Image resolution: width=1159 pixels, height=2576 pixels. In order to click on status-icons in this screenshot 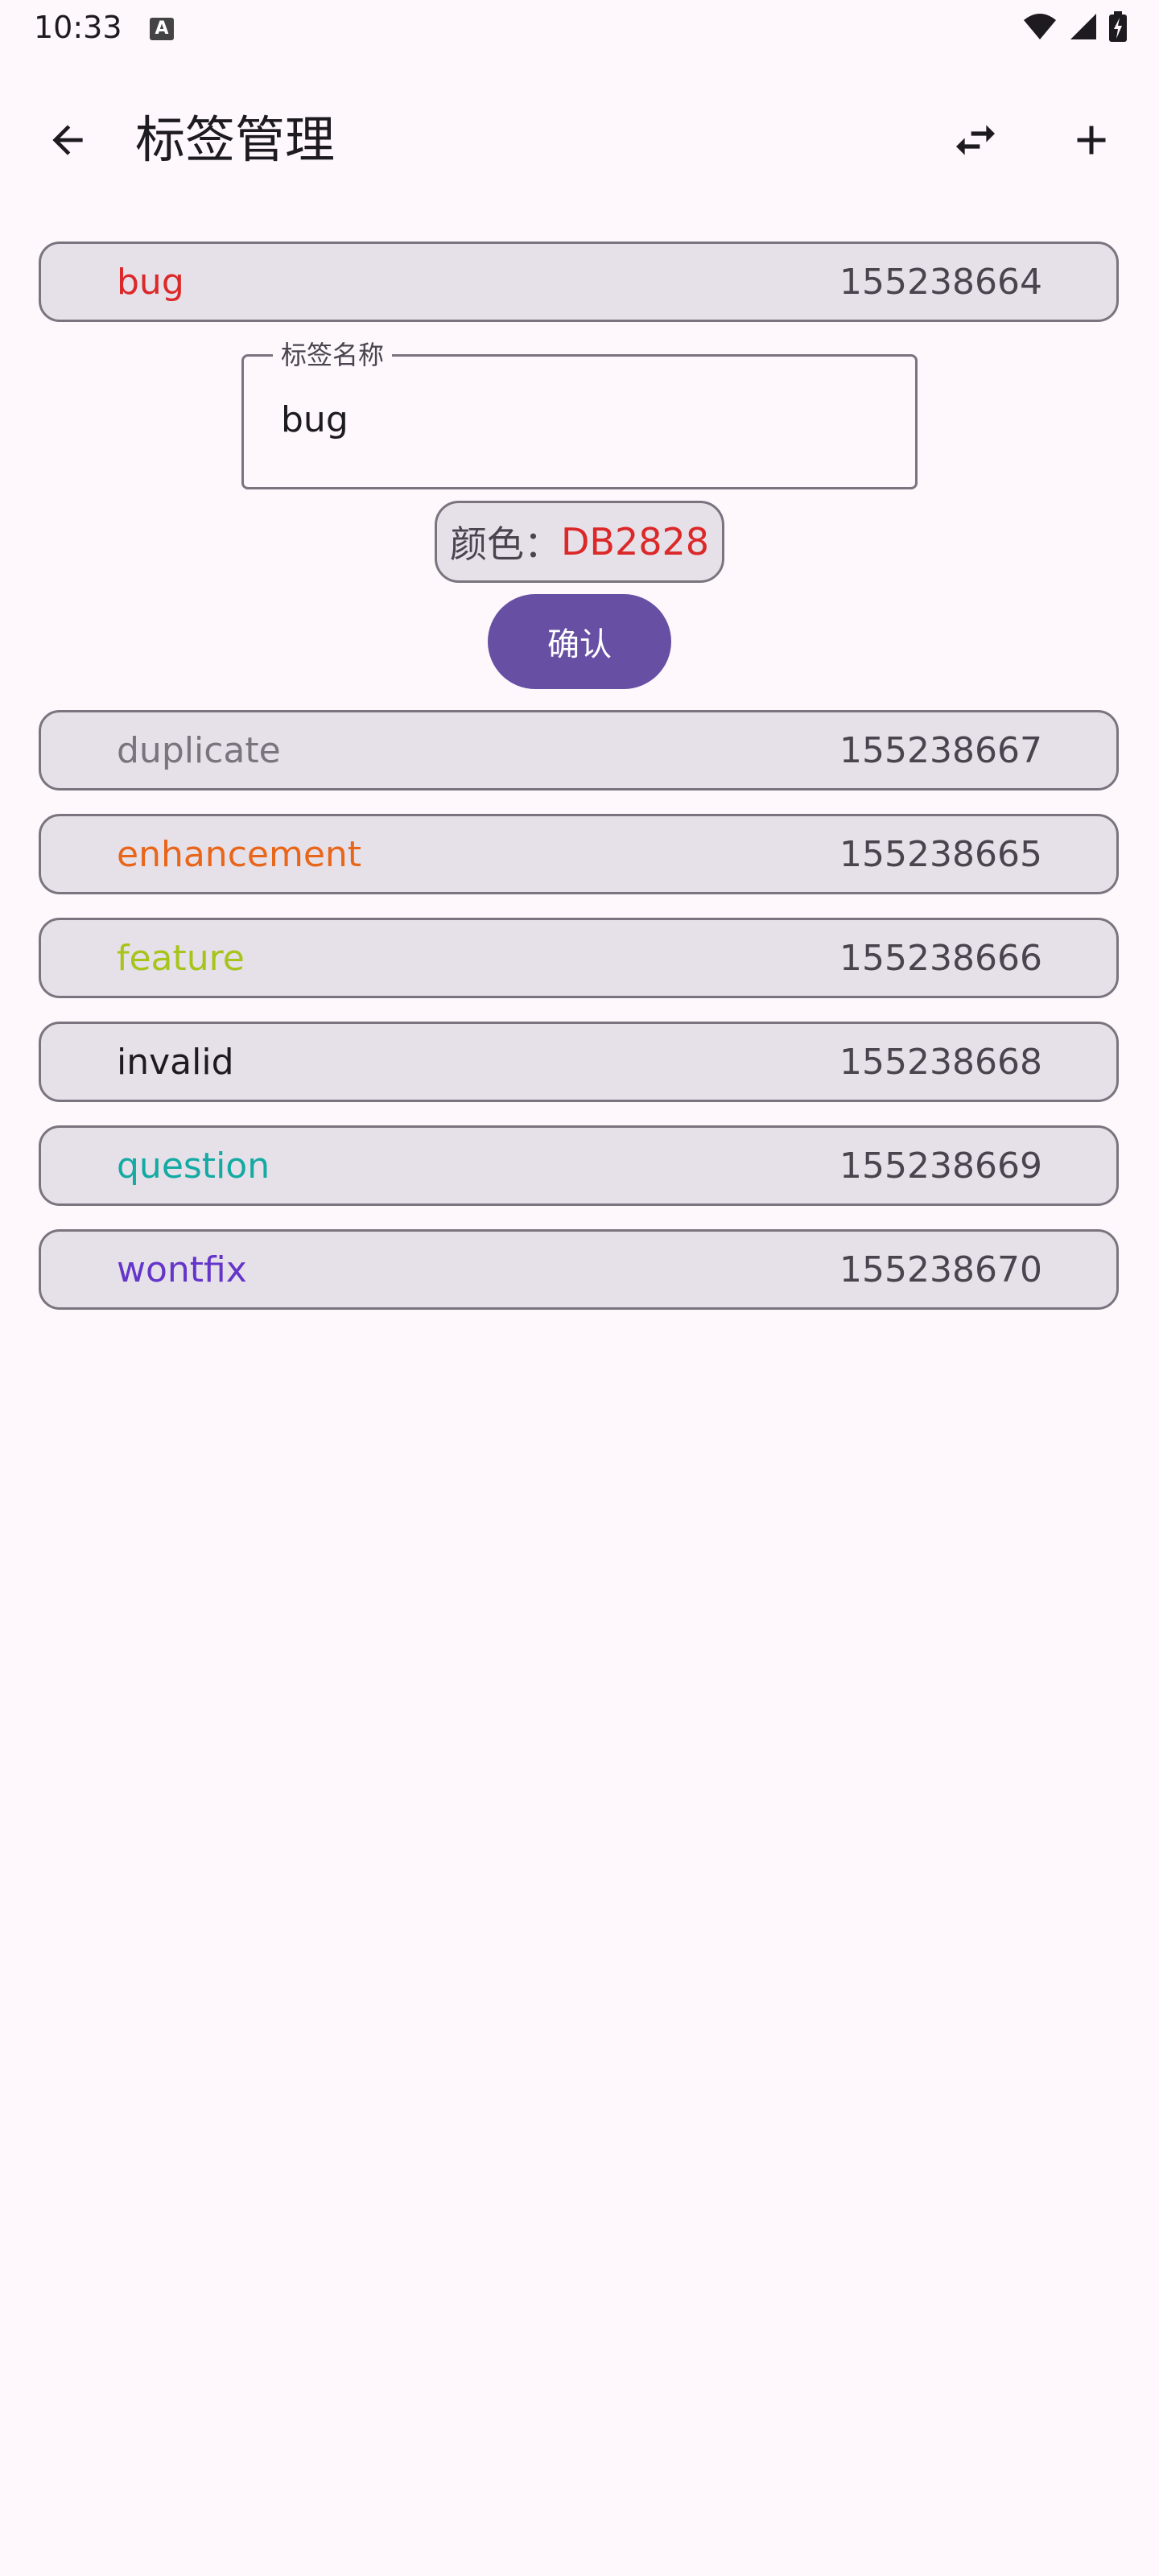, I will do `click(1074, 26)`.